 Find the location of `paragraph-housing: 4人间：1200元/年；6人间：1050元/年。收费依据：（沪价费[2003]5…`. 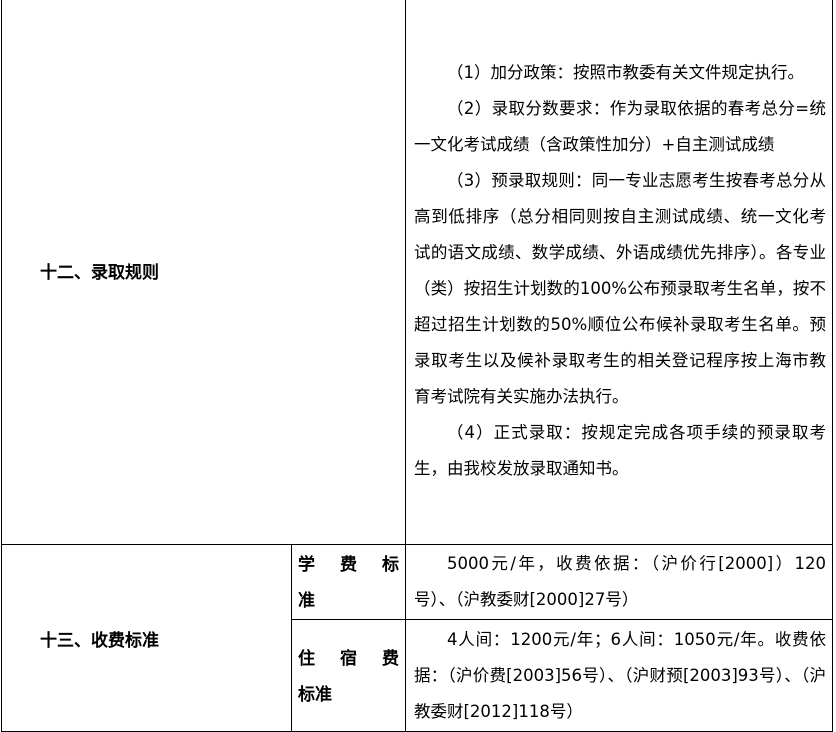

paragraph-housing: 4人间：1200元/年；6人间：1050元/年。收费依据：（沪价费[2003]5… is located at coordinates (620, 675).